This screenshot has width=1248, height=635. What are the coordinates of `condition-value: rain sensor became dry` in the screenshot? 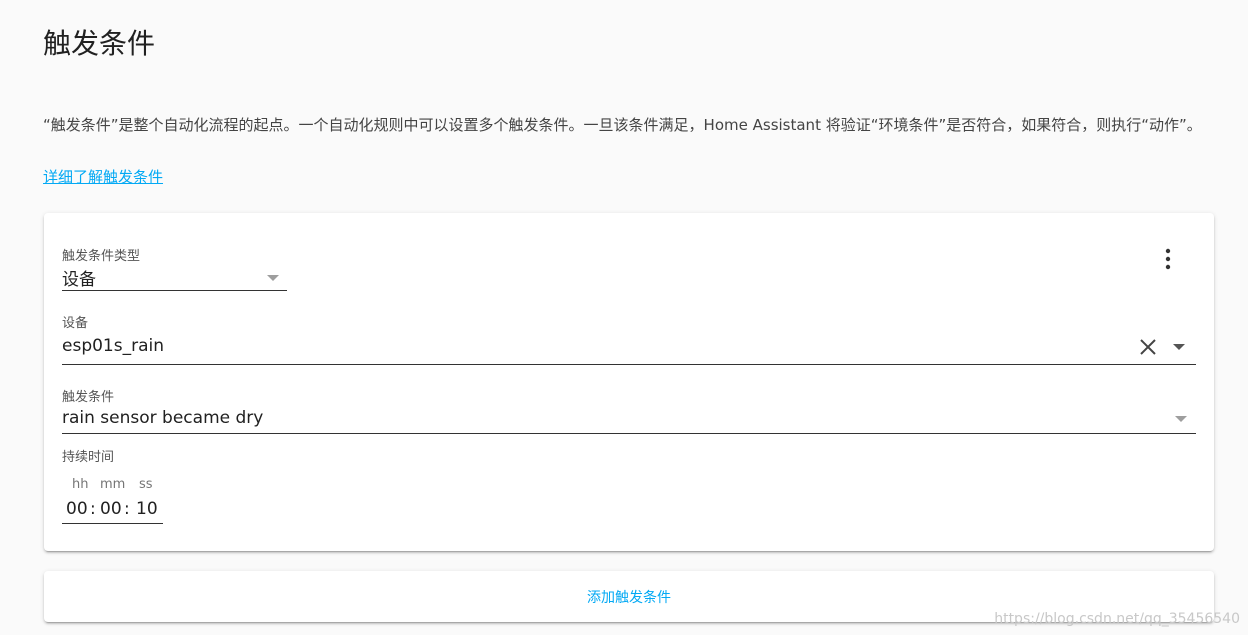 It's located at (163, 418).